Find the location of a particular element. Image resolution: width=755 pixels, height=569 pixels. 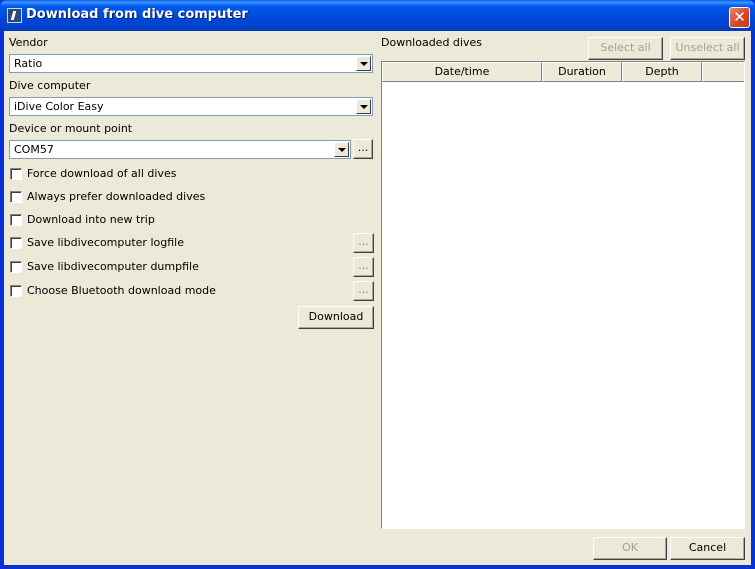

prefer-downloaded-checkbox is located at coordinates (16, 197).